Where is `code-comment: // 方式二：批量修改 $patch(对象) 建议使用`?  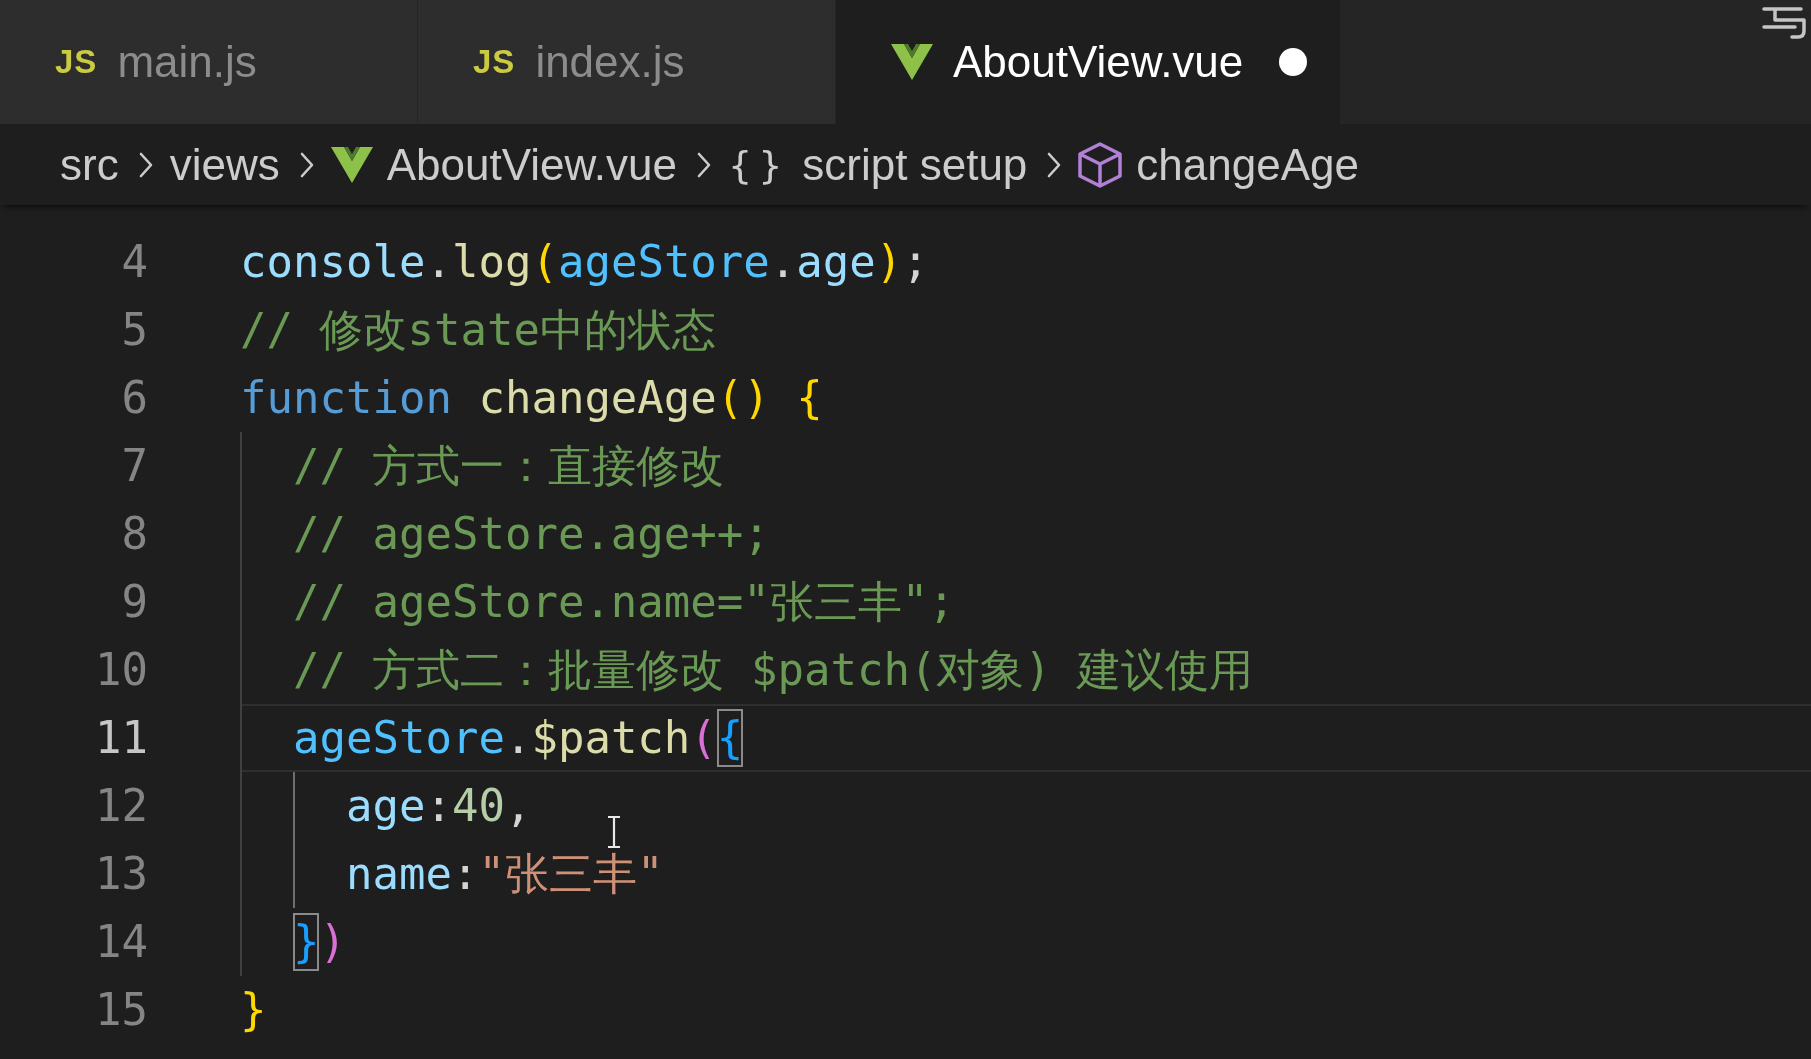
code-comment: // 方式二：批量修改 $patch(对象) 建议使用 is located at coordinates (773, 670).